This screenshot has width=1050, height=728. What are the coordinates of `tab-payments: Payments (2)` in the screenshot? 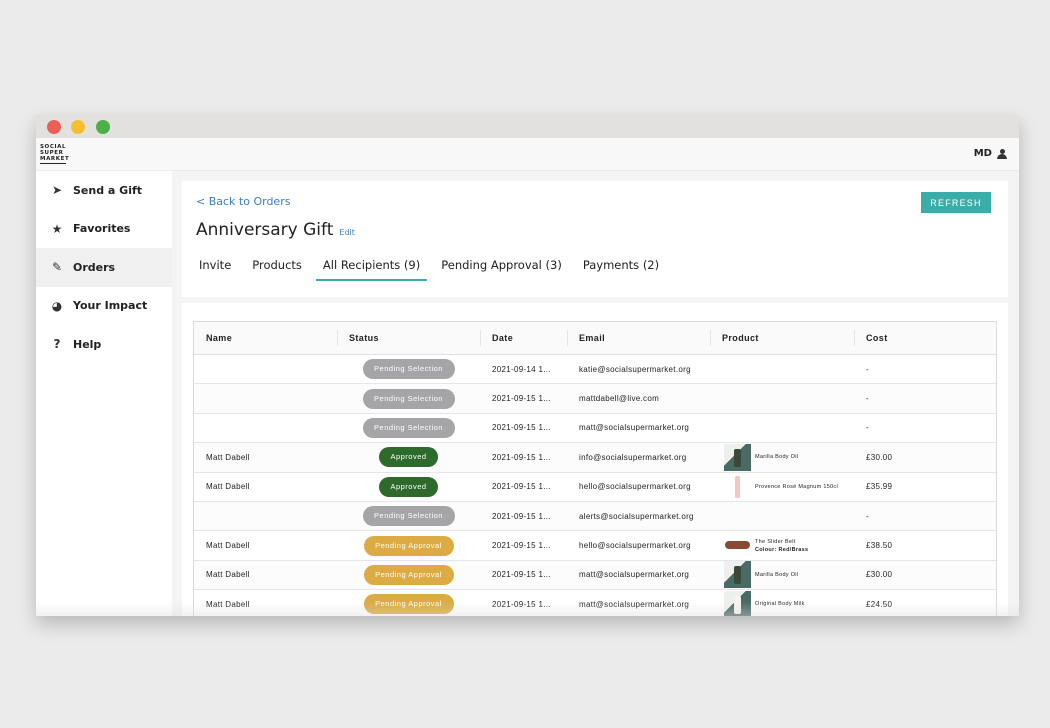 It's located at (621, 267).